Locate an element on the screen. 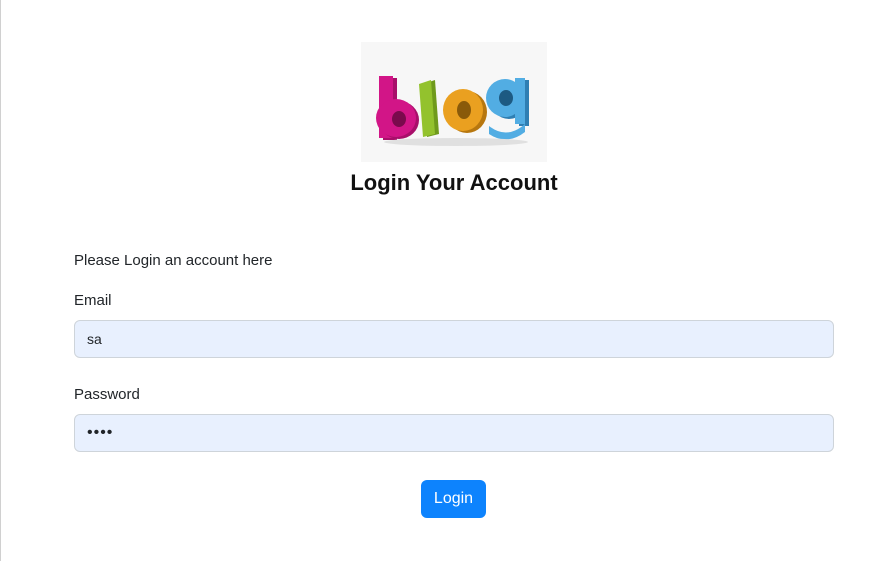 The image size is (882, 561). email-field is located at coordinates (454, 339).